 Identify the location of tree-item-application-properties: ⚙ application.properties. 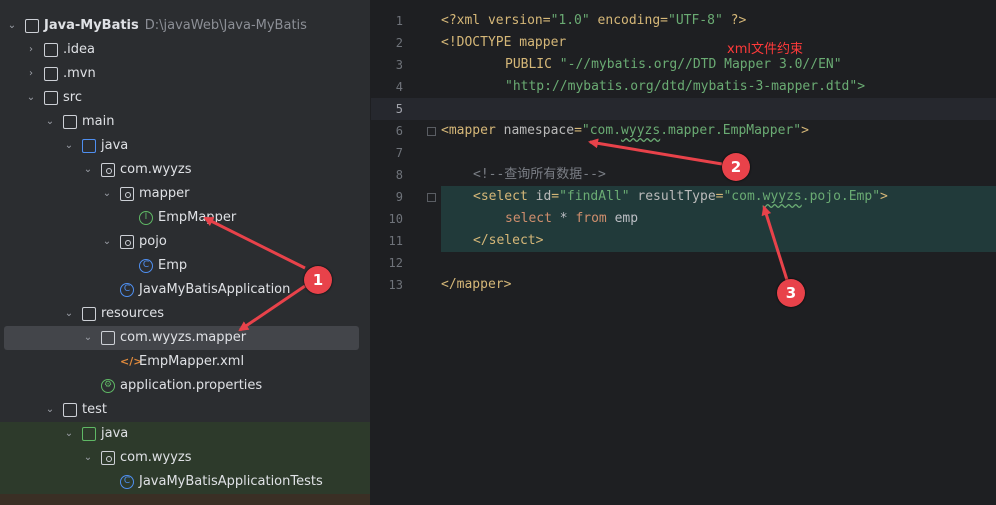
(185, 386).